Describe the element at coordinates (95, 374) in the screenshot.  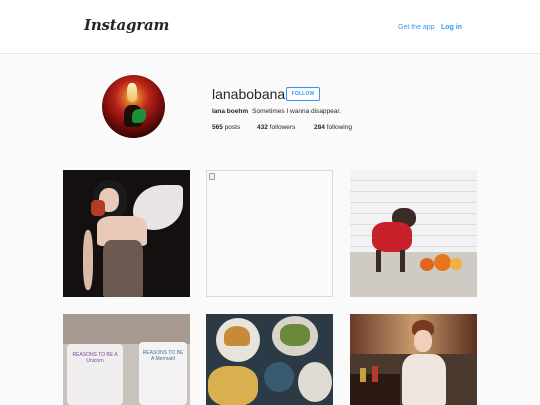
I see `unicorn-mug: REASONS TO BE A Unicorn` at that location.